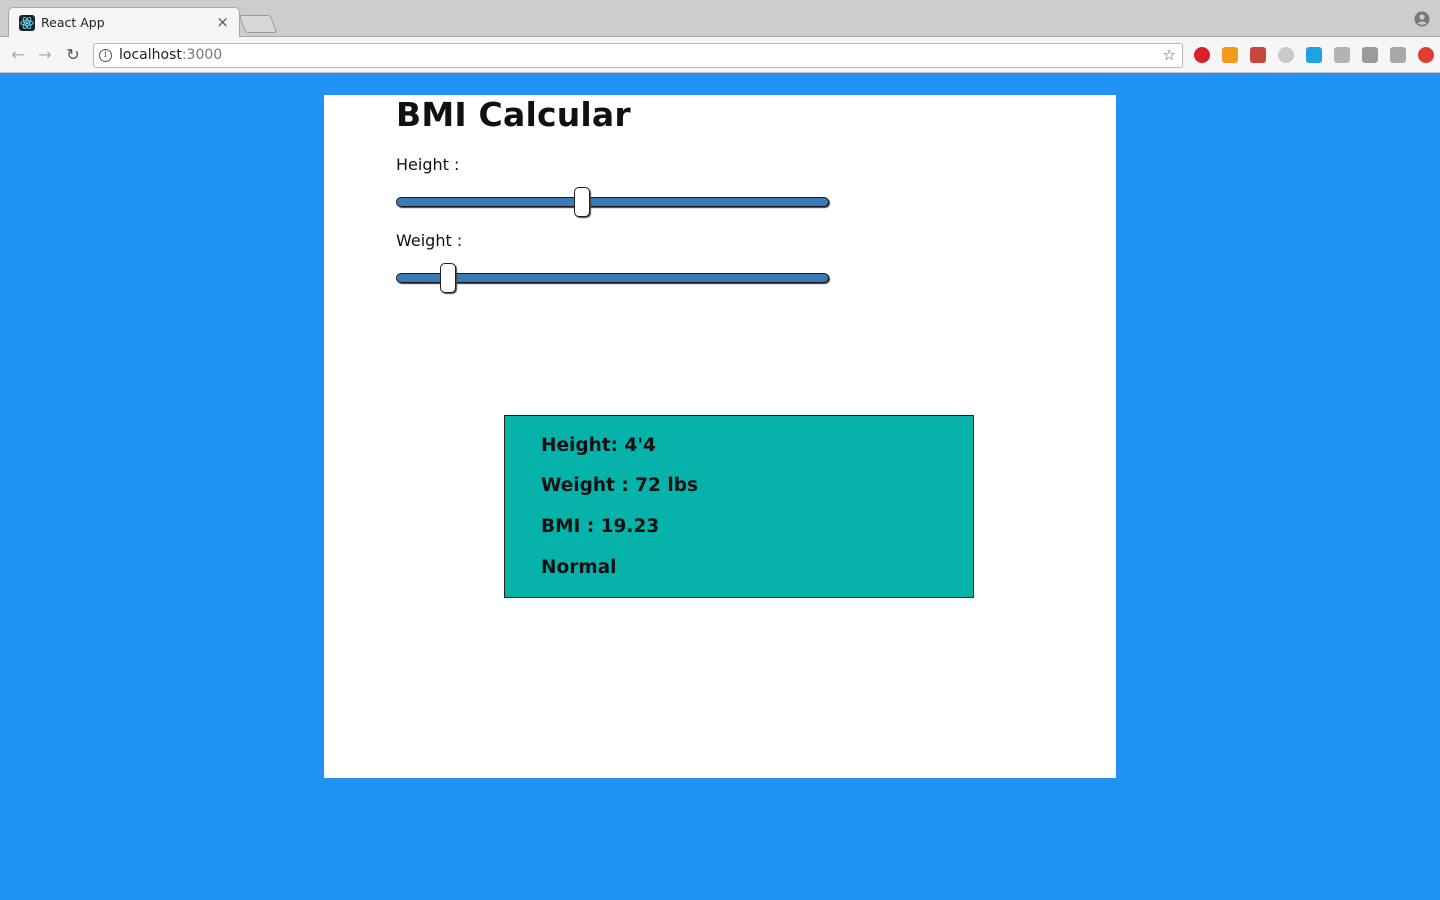 Image resolution: width=1440 pixels, height=900 pixels. I want to click on bookmark-star-icon: ☆, so click(1169, 55).